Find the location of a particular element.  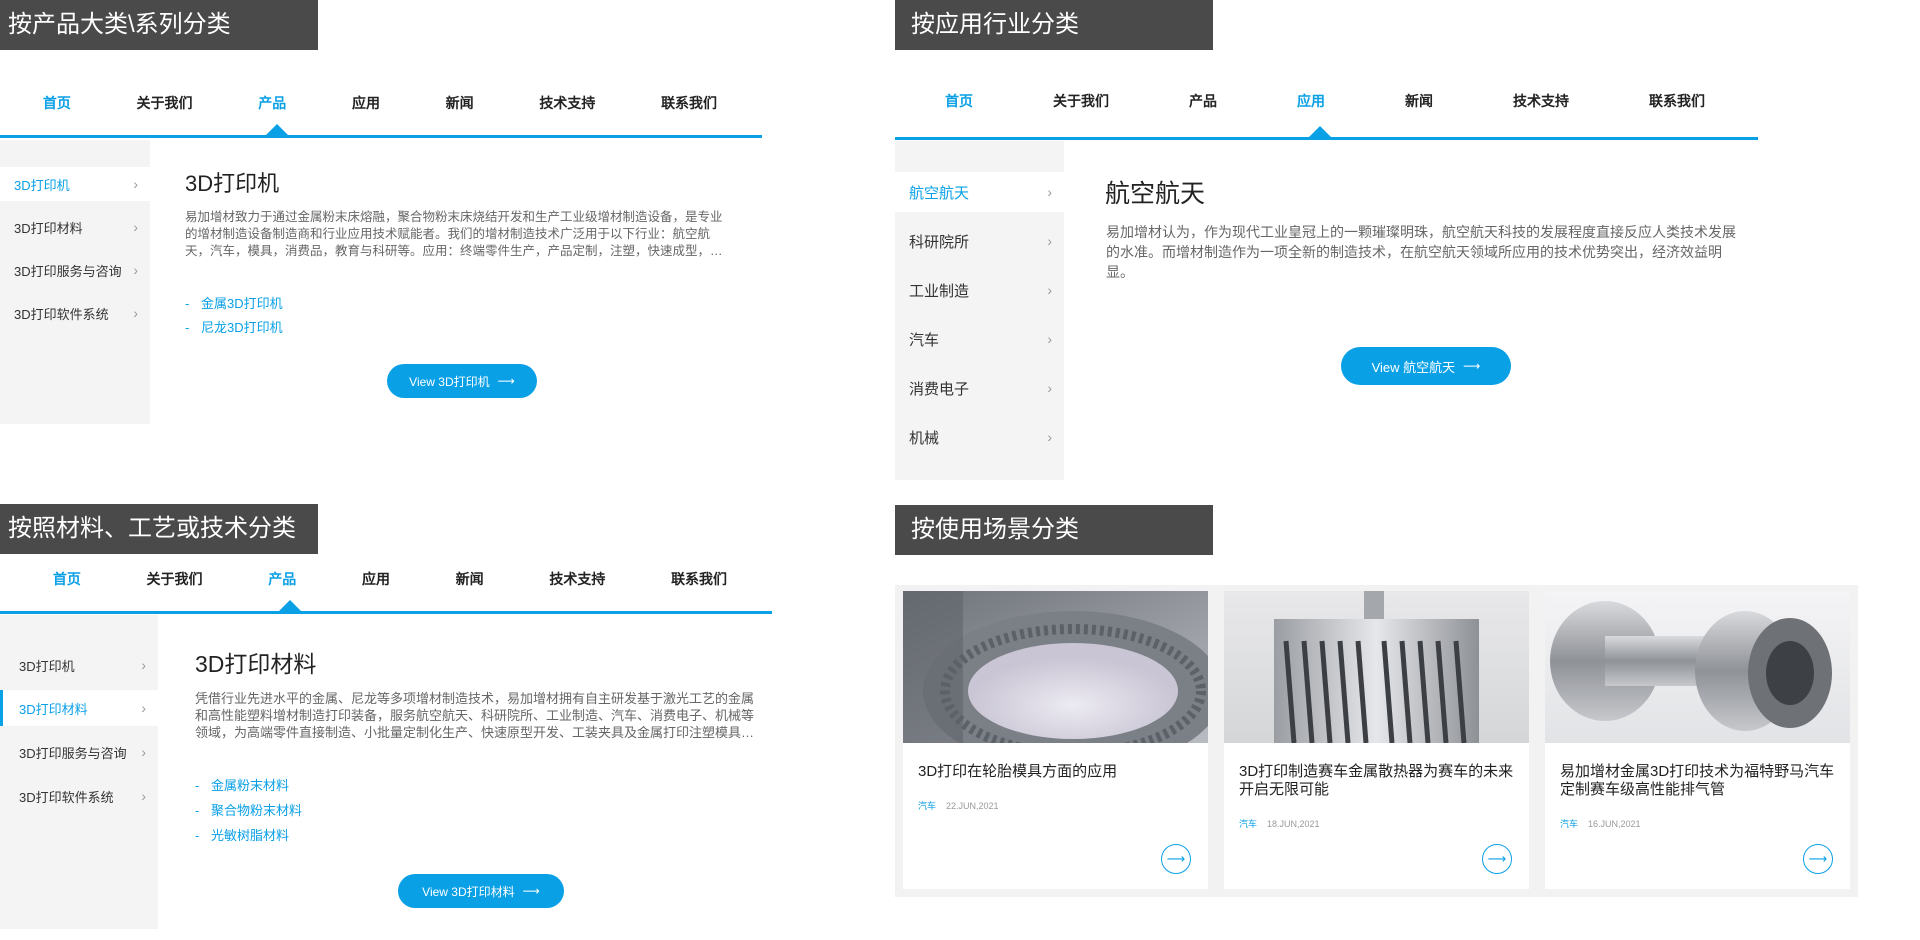

view-button: View 3D打印材料 ⟶ is located at coordinates (481, 891).